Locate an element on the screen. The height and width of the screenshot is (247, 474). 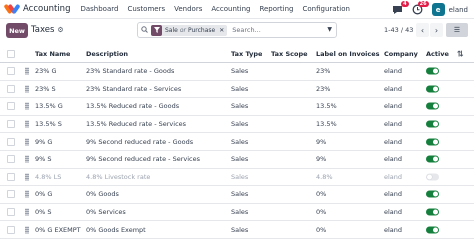
cell-label: 4.8% is located at coordinates (324, 176).